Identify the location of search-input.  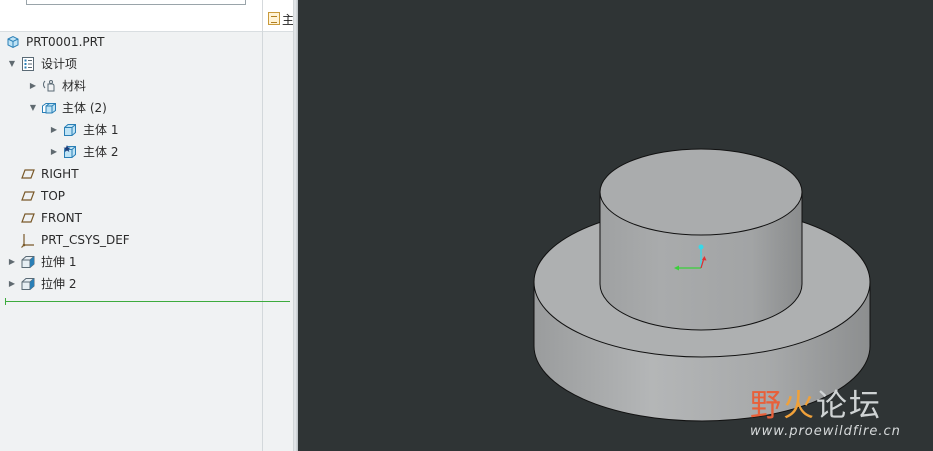
(136, 2).